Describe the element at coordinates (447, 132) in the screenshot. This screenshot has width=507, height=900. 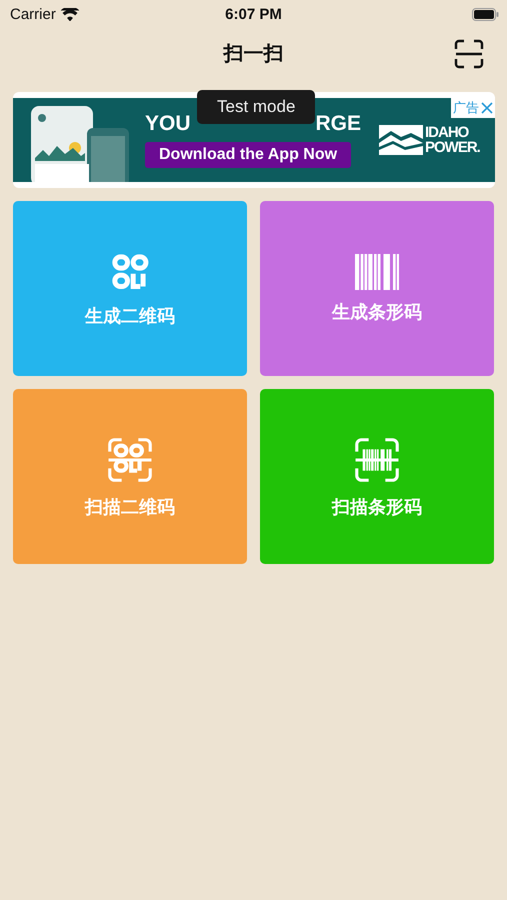
I see `brand-name: IDAHO` at that location.